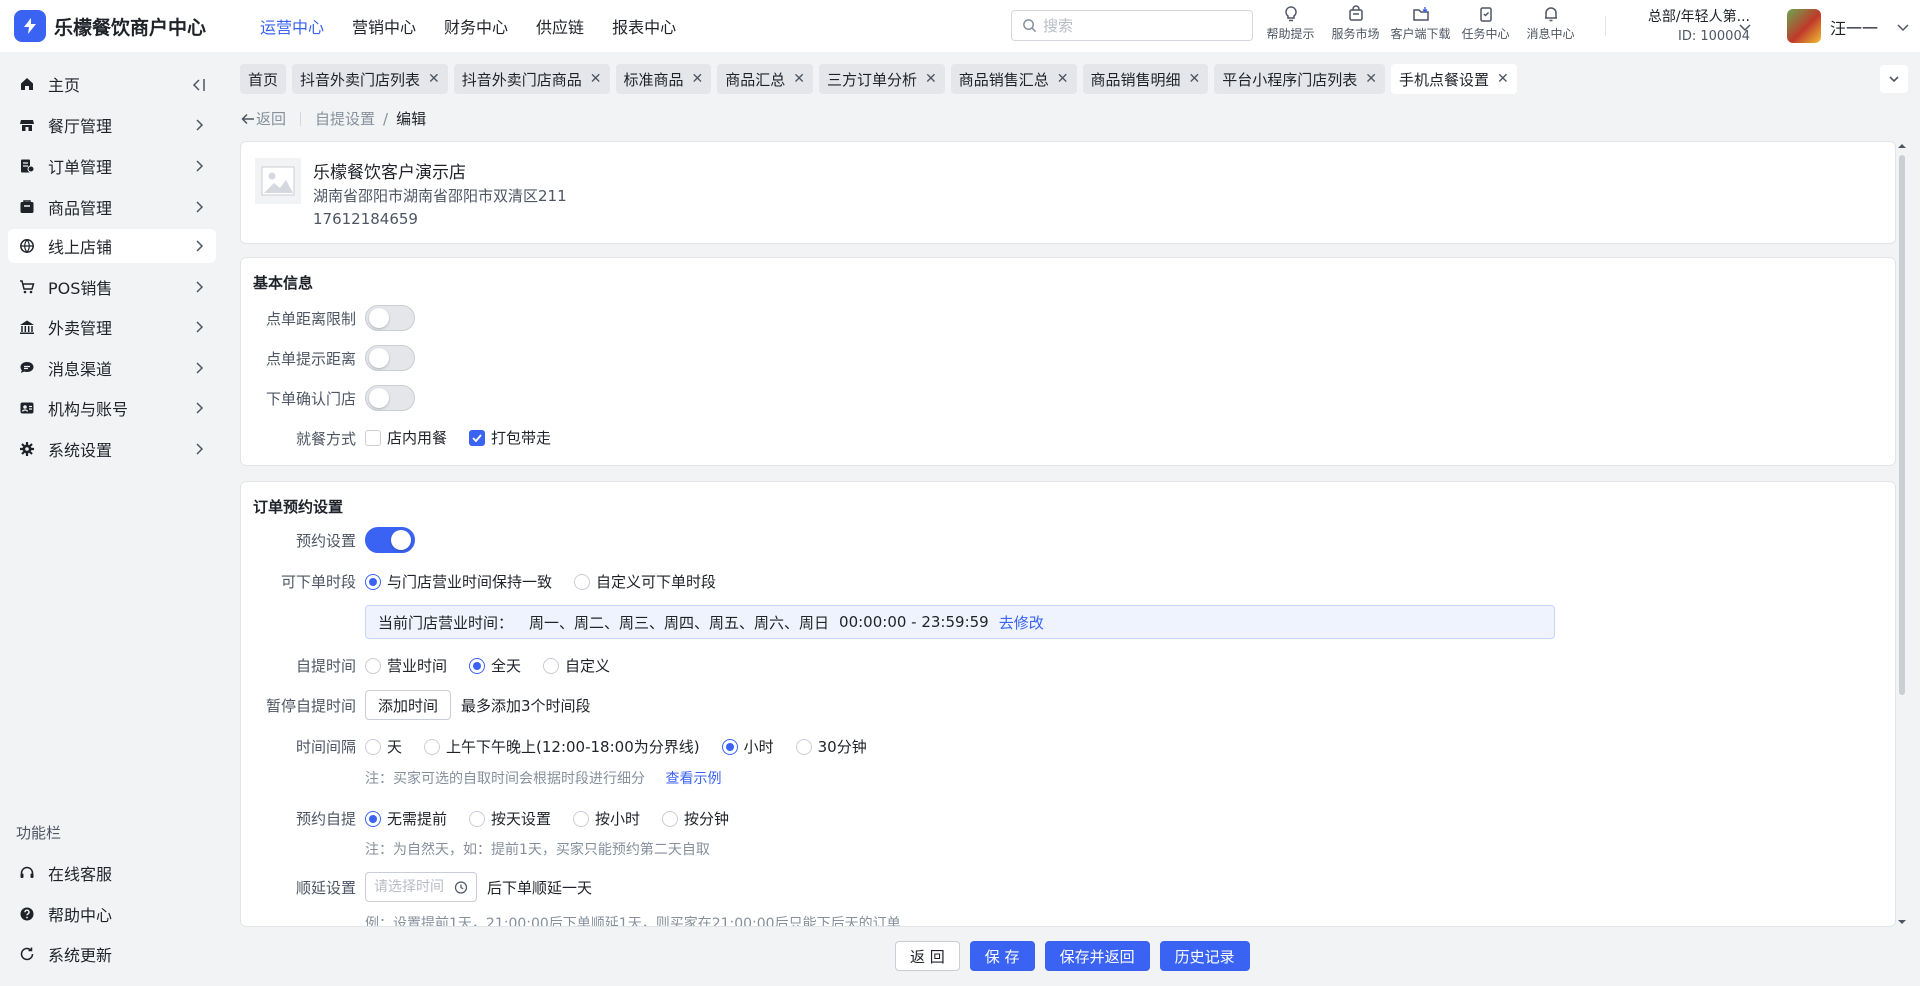 This screenshot has width=1920, height=986. What do you see at coordinates (1894, 79) in the screenshot?
I see `tabs-more-button` at bounding box center [1894, 79].